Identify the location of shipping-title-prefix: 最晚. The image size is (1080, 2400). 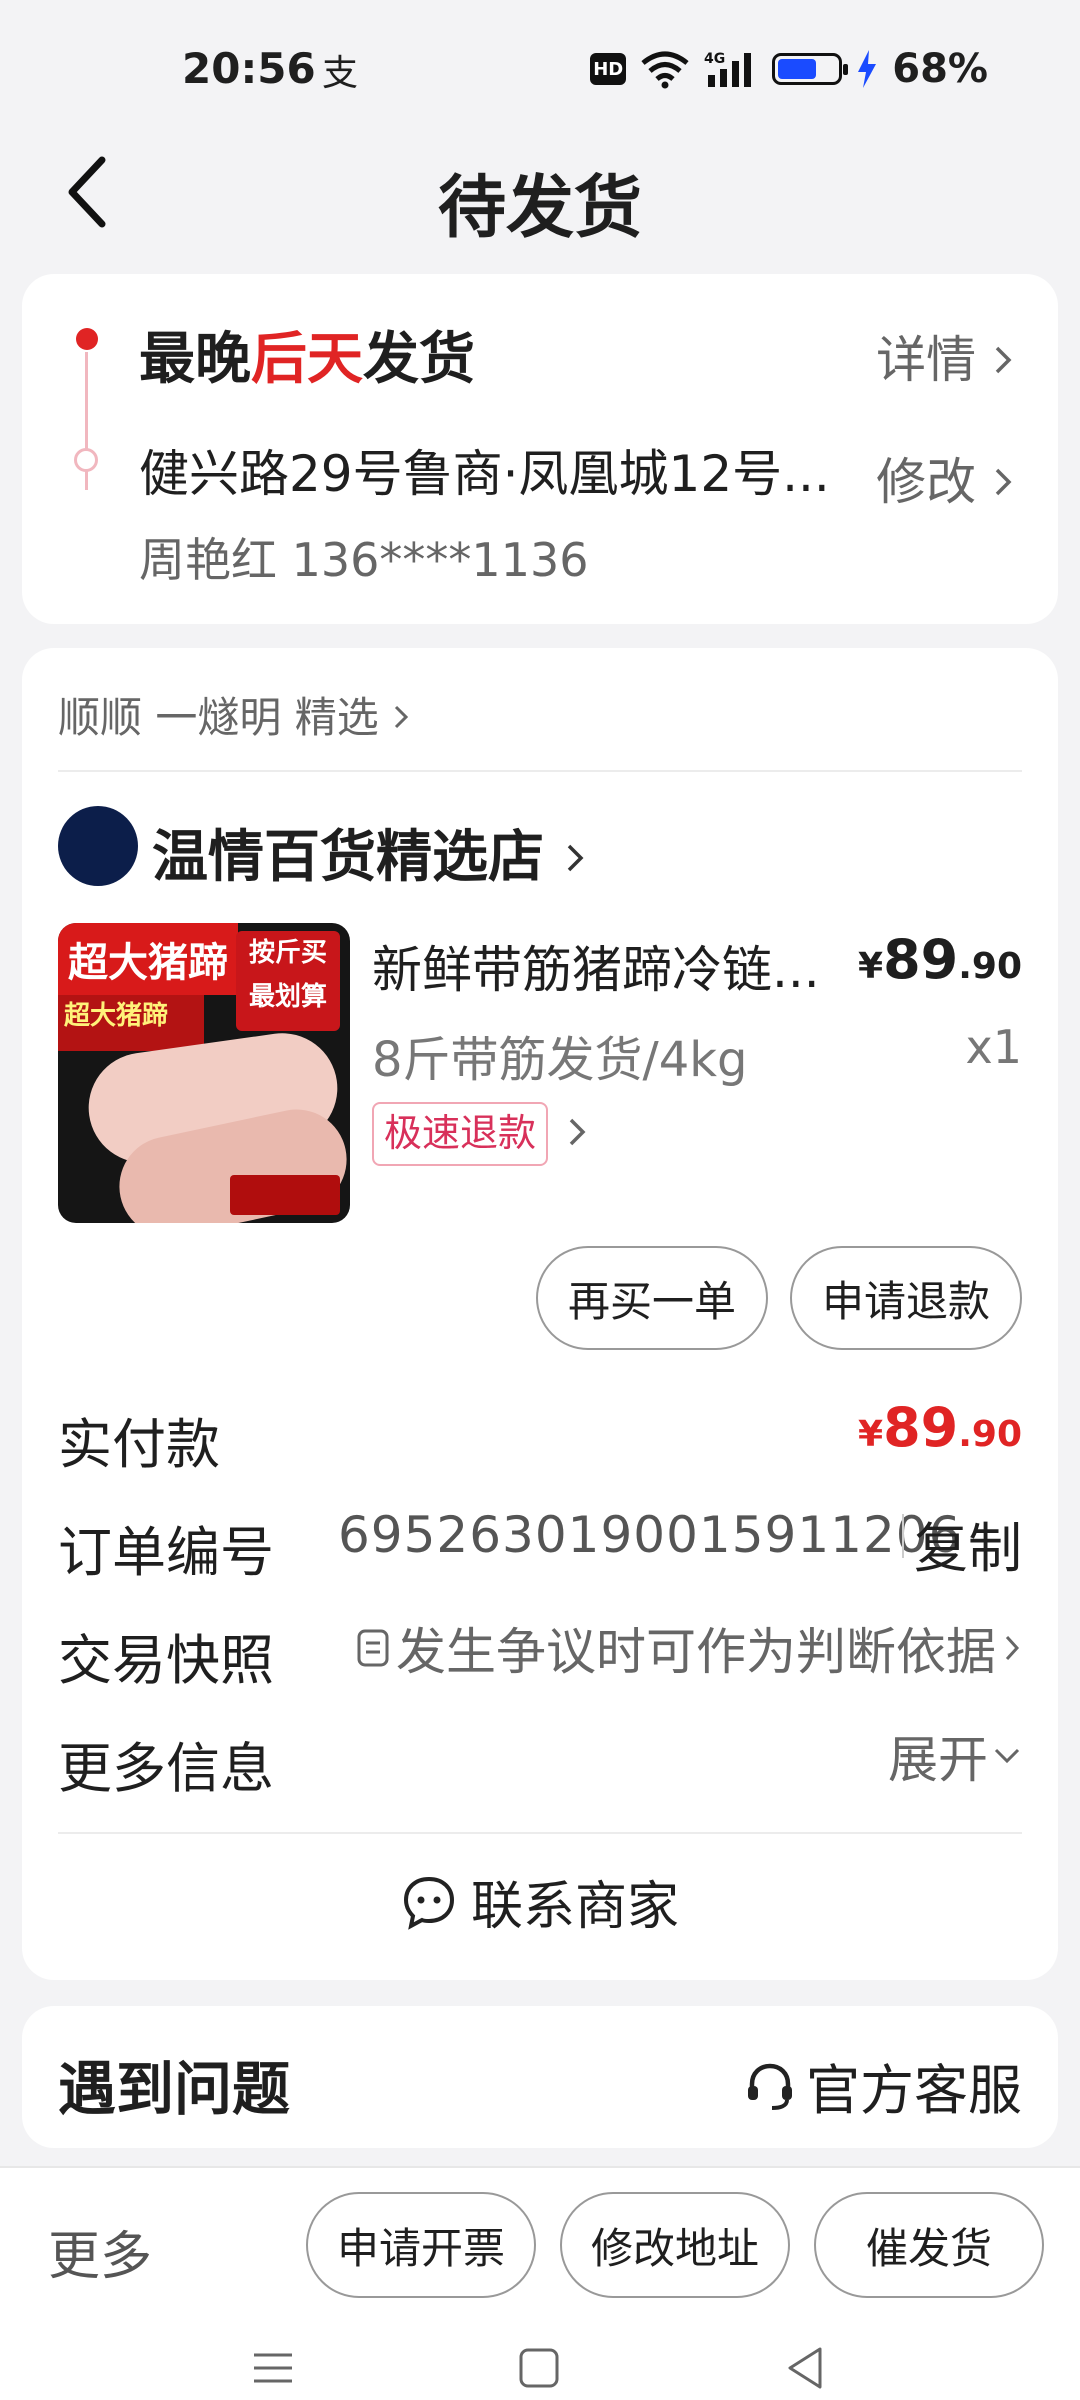
(195, 359).